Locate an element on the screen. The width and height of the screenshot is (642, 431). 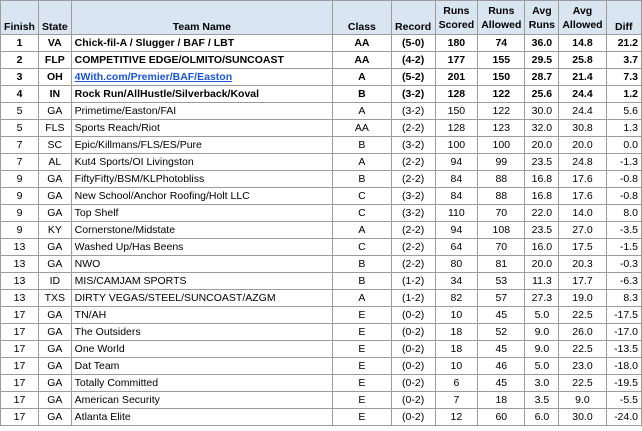
table-row: 9 GA Top Shelf C (3-2) 110 70 22.0 14.0 8.0 is located at coordinates (321, 213).